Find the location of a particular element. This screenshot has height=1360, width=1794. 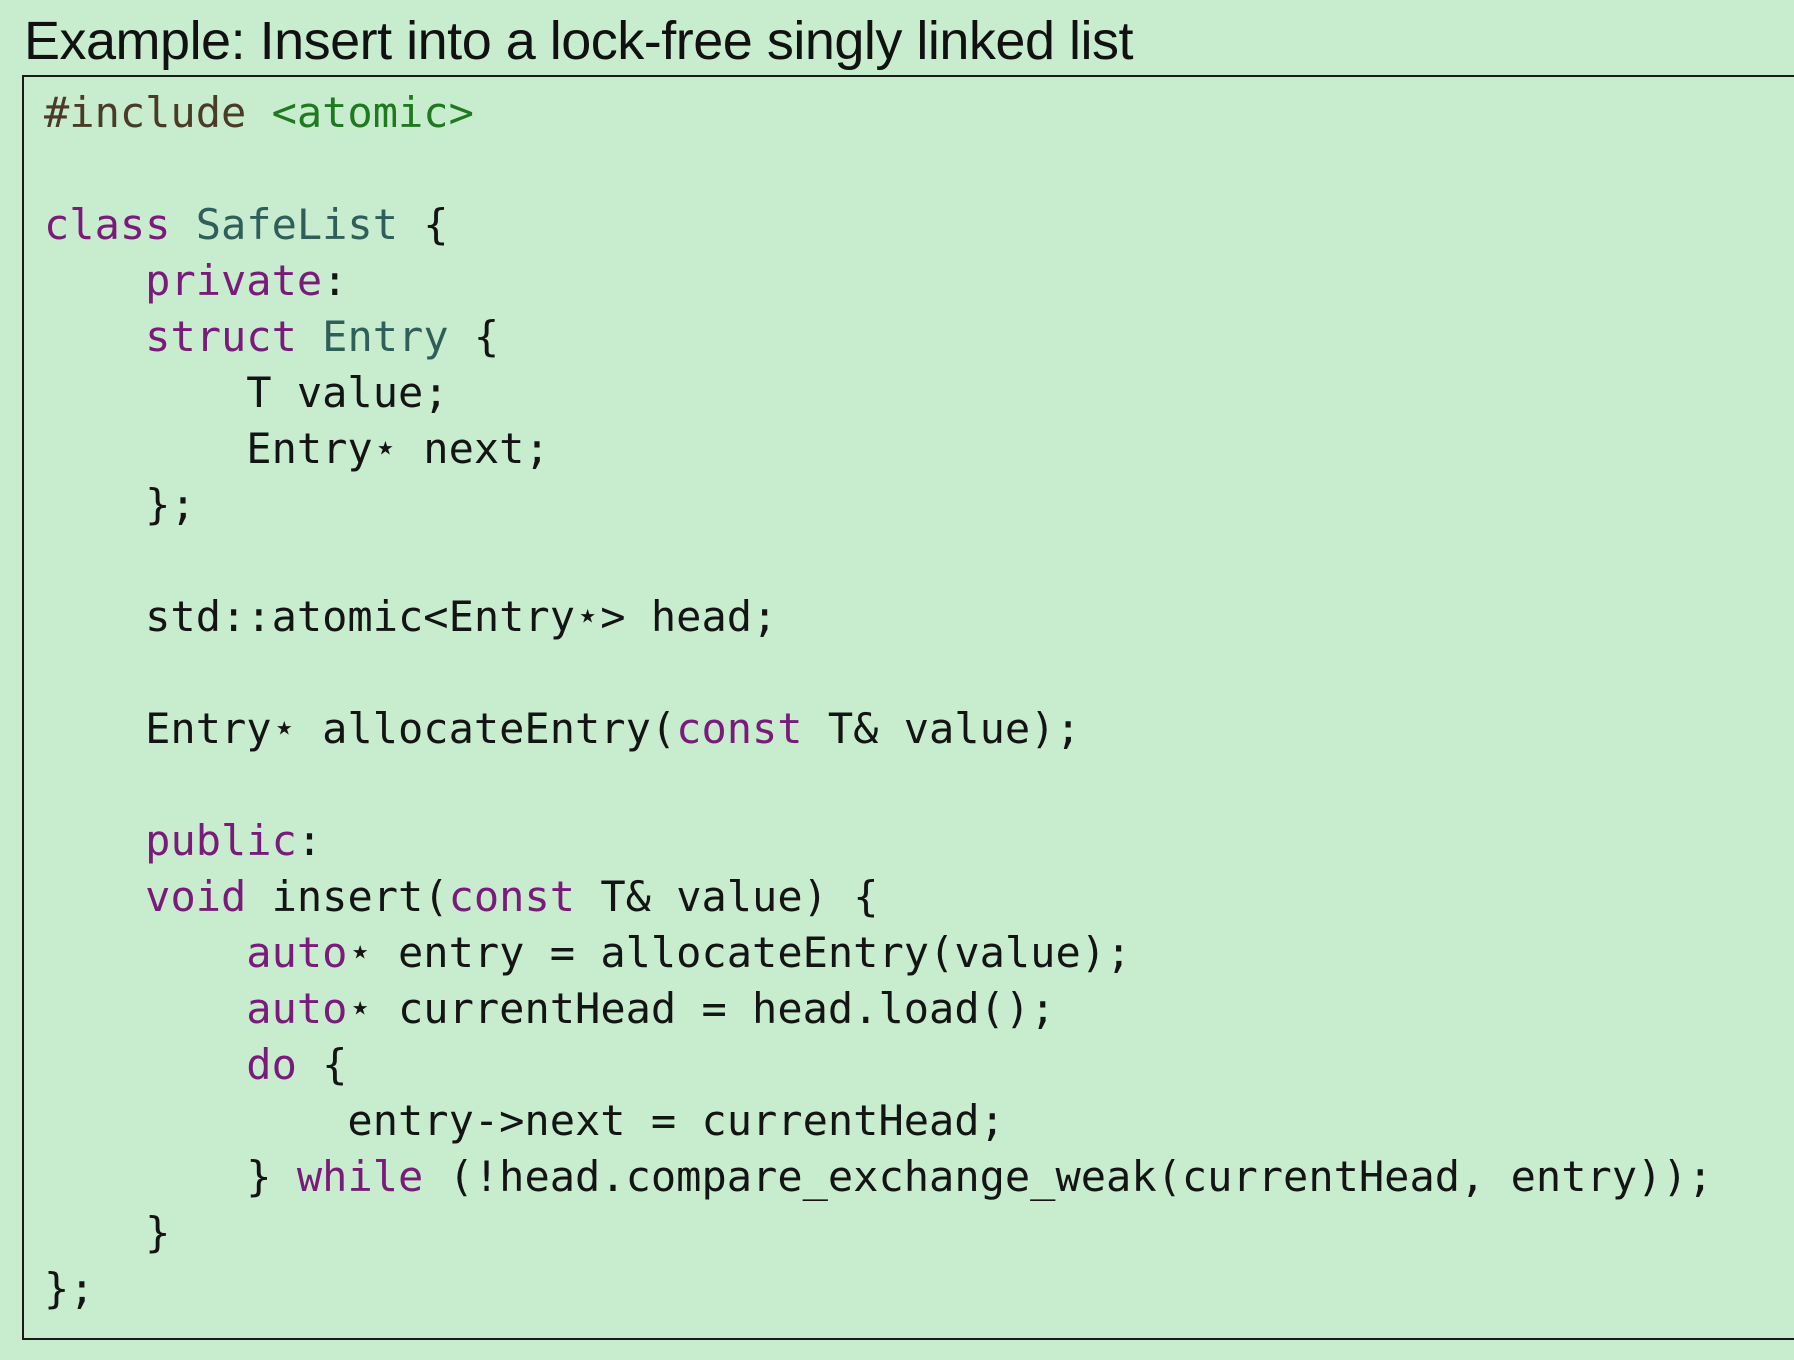

code-token: struct is located at coordinates (234, 336).